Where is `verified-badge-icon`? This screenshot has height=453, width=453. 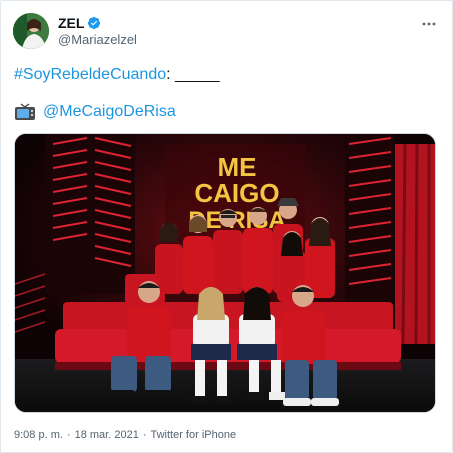
verified-badge-icon is located at coordinates (94, 23).